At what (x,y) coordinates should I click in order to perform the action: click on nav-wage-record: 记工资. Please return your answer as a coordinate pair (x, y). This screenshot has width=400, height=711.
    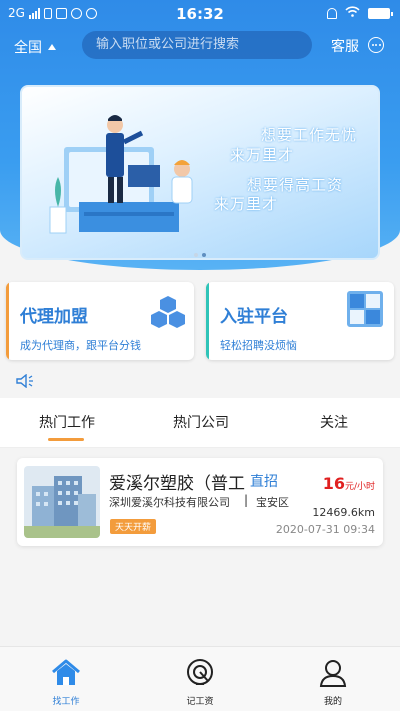
    Looking at the image, I should click on (200, 682).